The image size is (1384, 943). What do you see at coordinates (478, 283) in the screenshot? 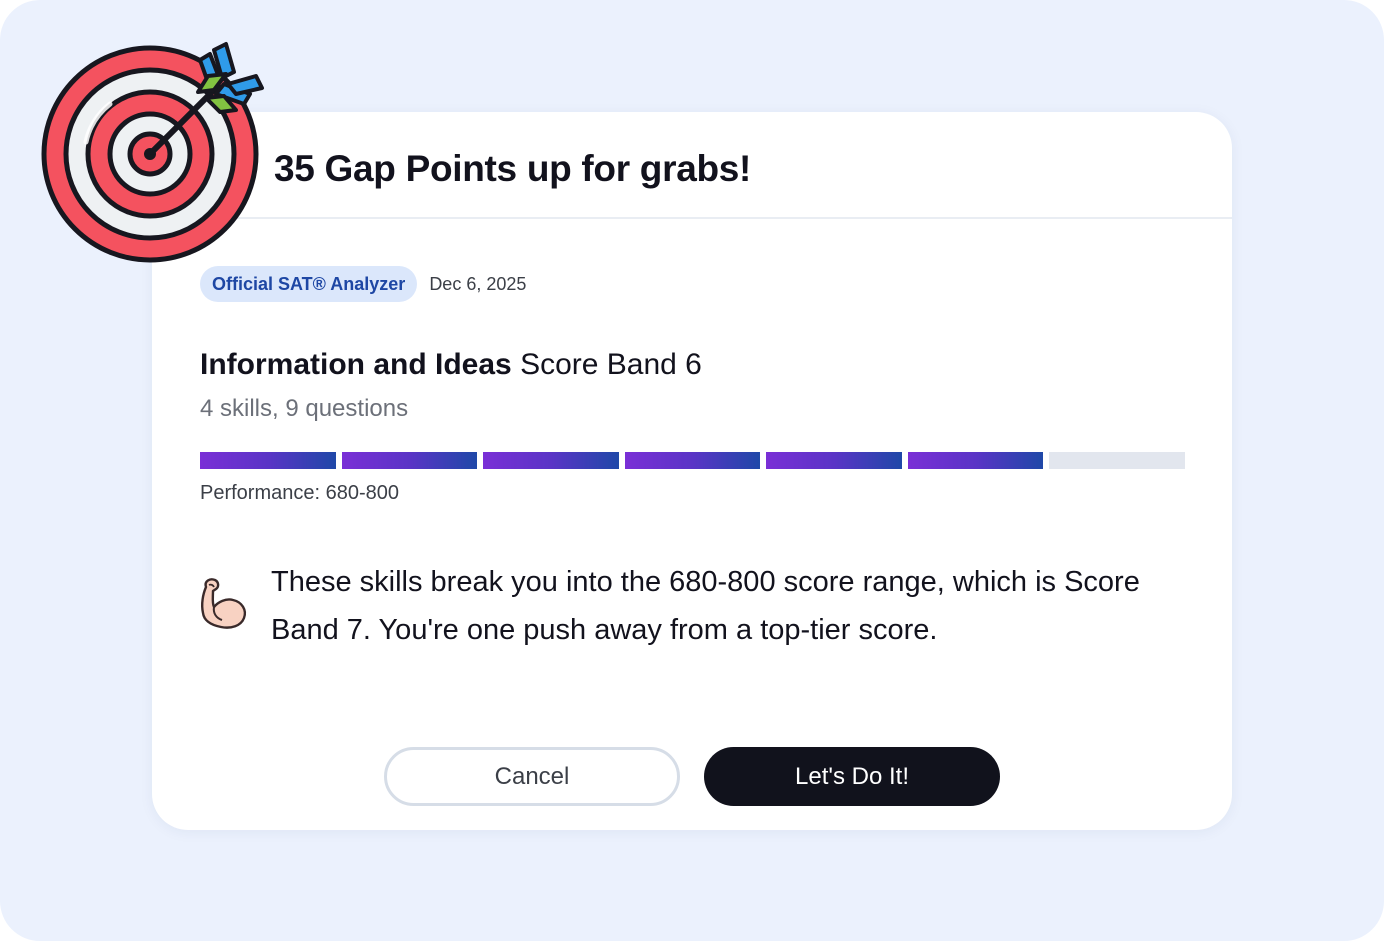
I see `analysis-date: Dec 6, 2025` at bounding box center [478, 283].